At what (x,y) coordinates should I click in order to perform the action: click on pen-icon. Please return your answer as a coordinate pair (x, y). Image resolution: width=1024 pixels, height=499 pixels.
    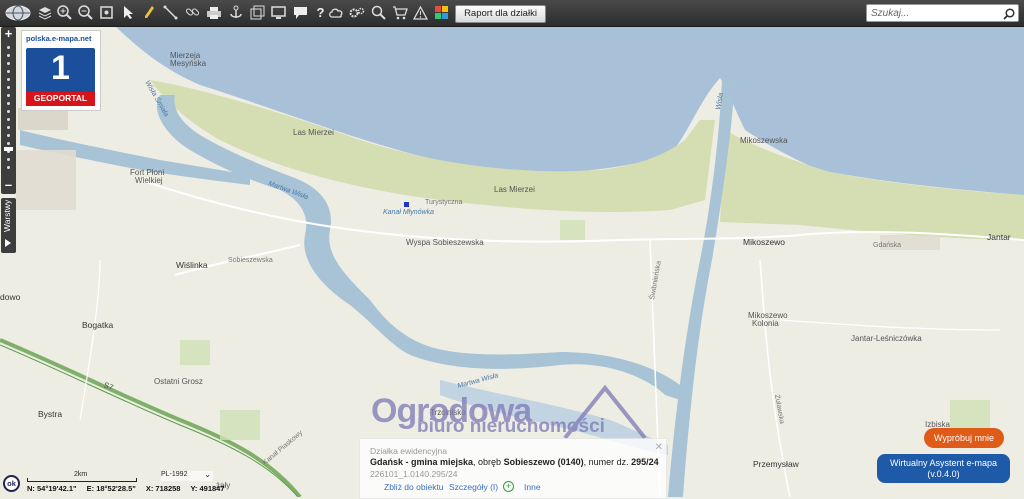
    Looking at the image, I should click on (148, 12).